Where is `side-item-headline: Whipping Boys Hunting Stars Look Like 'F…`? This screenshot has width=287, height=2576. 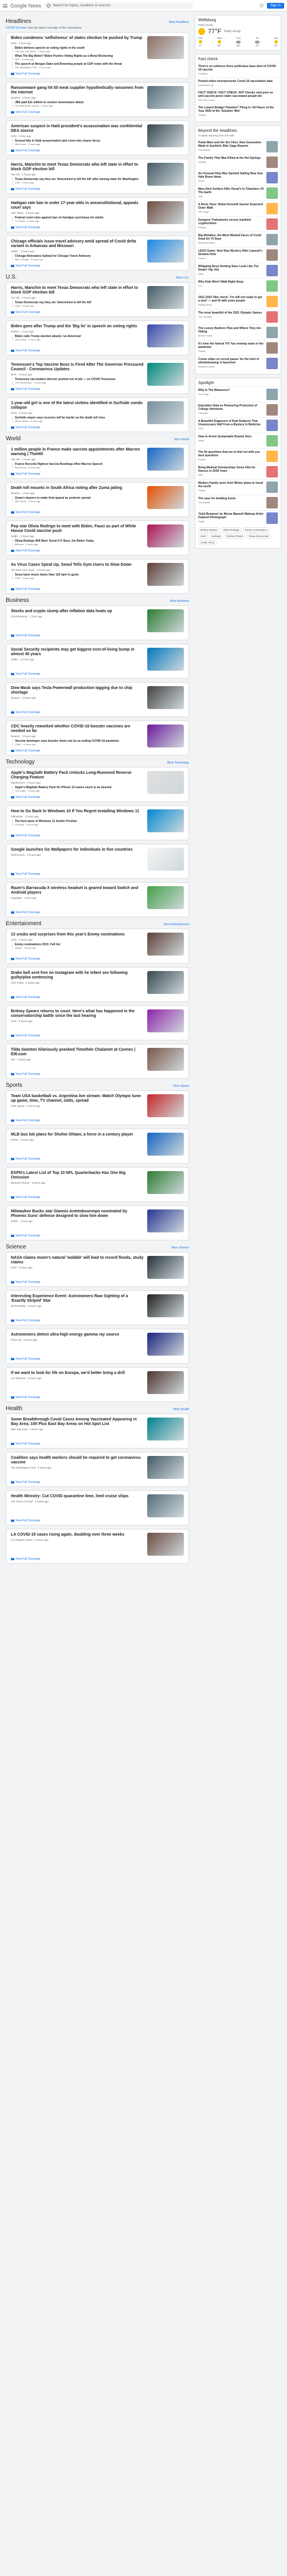
side-item-headline: Whipping Boys Hunting Stars Look Like 'F… is located at coordinates (231, 268).